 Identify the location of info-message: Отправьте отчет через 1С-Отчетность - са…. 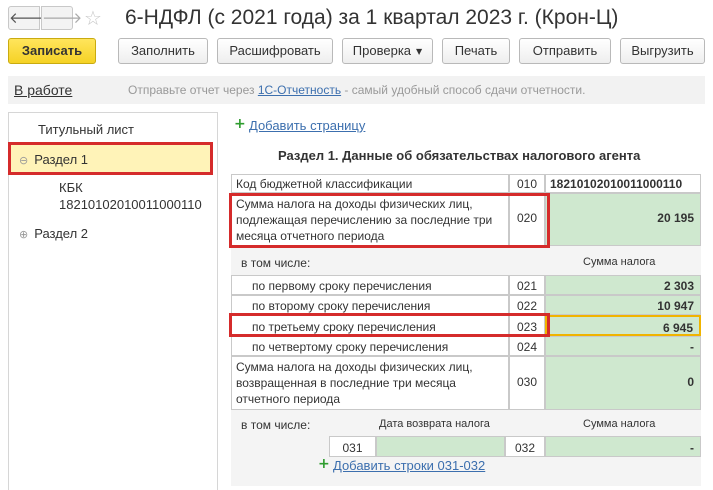
(356, 90).